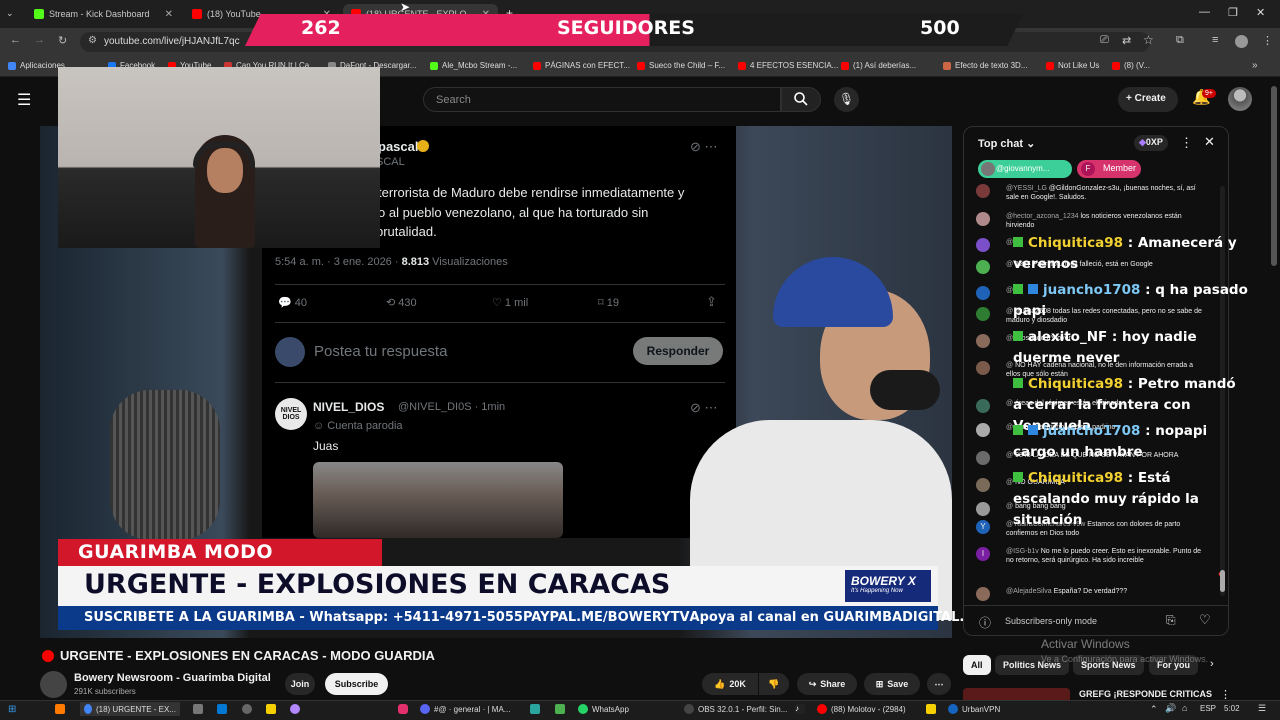 The width and height of the screenshot is (1280, 720). What do you see at coordinates (1184, 708) in the screenshot?
I see `network-icon: ⌂` at bounding box center [1184, 708].